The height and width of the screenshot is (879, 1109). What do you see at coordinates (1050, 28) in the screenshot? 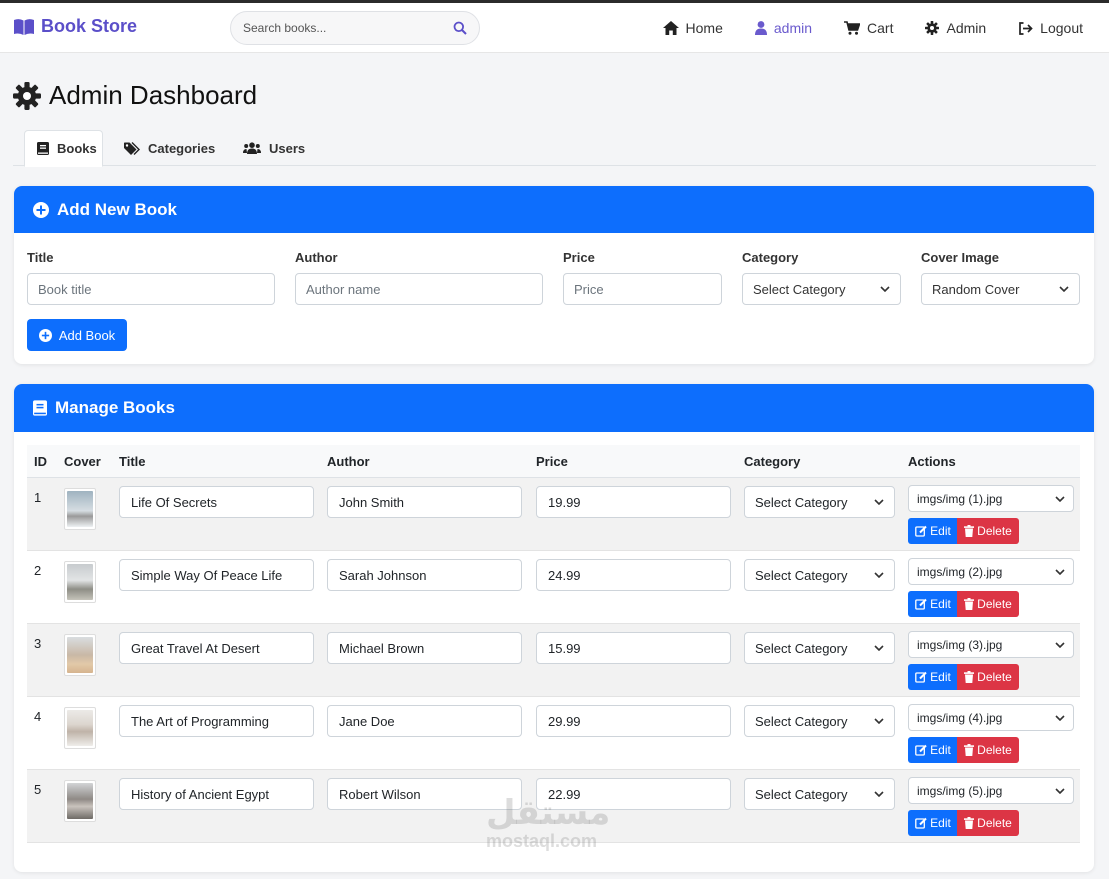
I see `nav-logout: Logout` at bounding box center [1050, 28].